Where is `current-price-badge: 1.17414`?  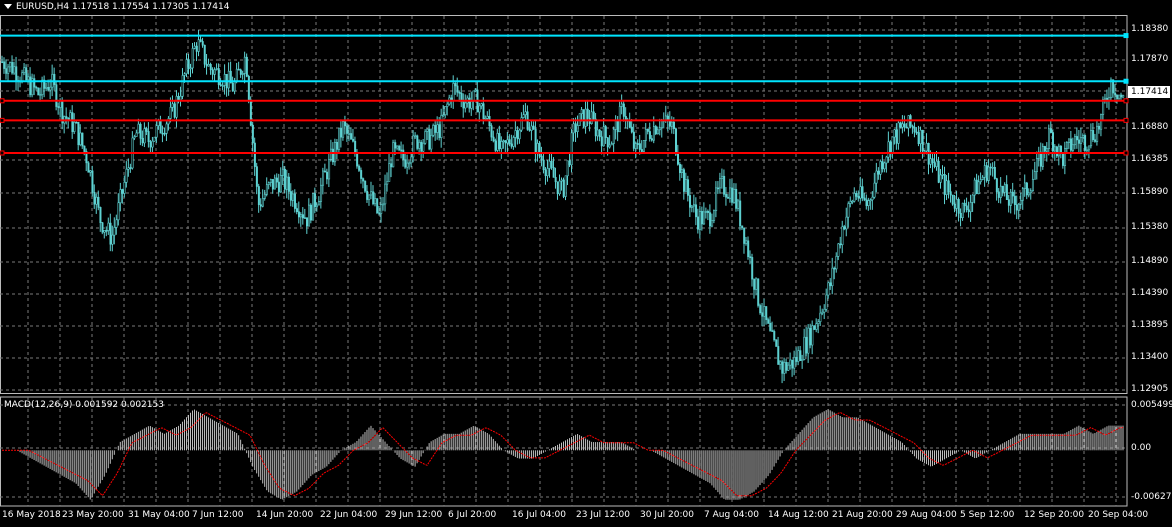 current-price-badge: 1.17414 is located at coordinates (1149, 92).